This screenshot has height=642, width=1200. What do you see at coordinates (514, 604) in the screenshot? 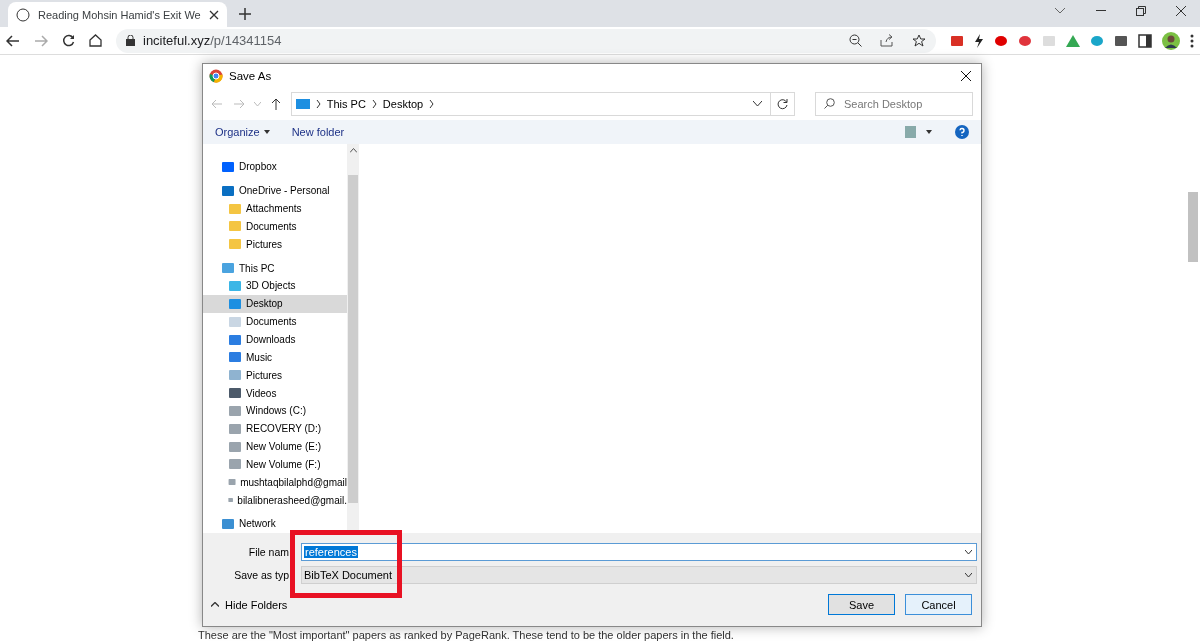
I see `hide-folders-toggle: Hide Folders` at bounding box center [514, 604].